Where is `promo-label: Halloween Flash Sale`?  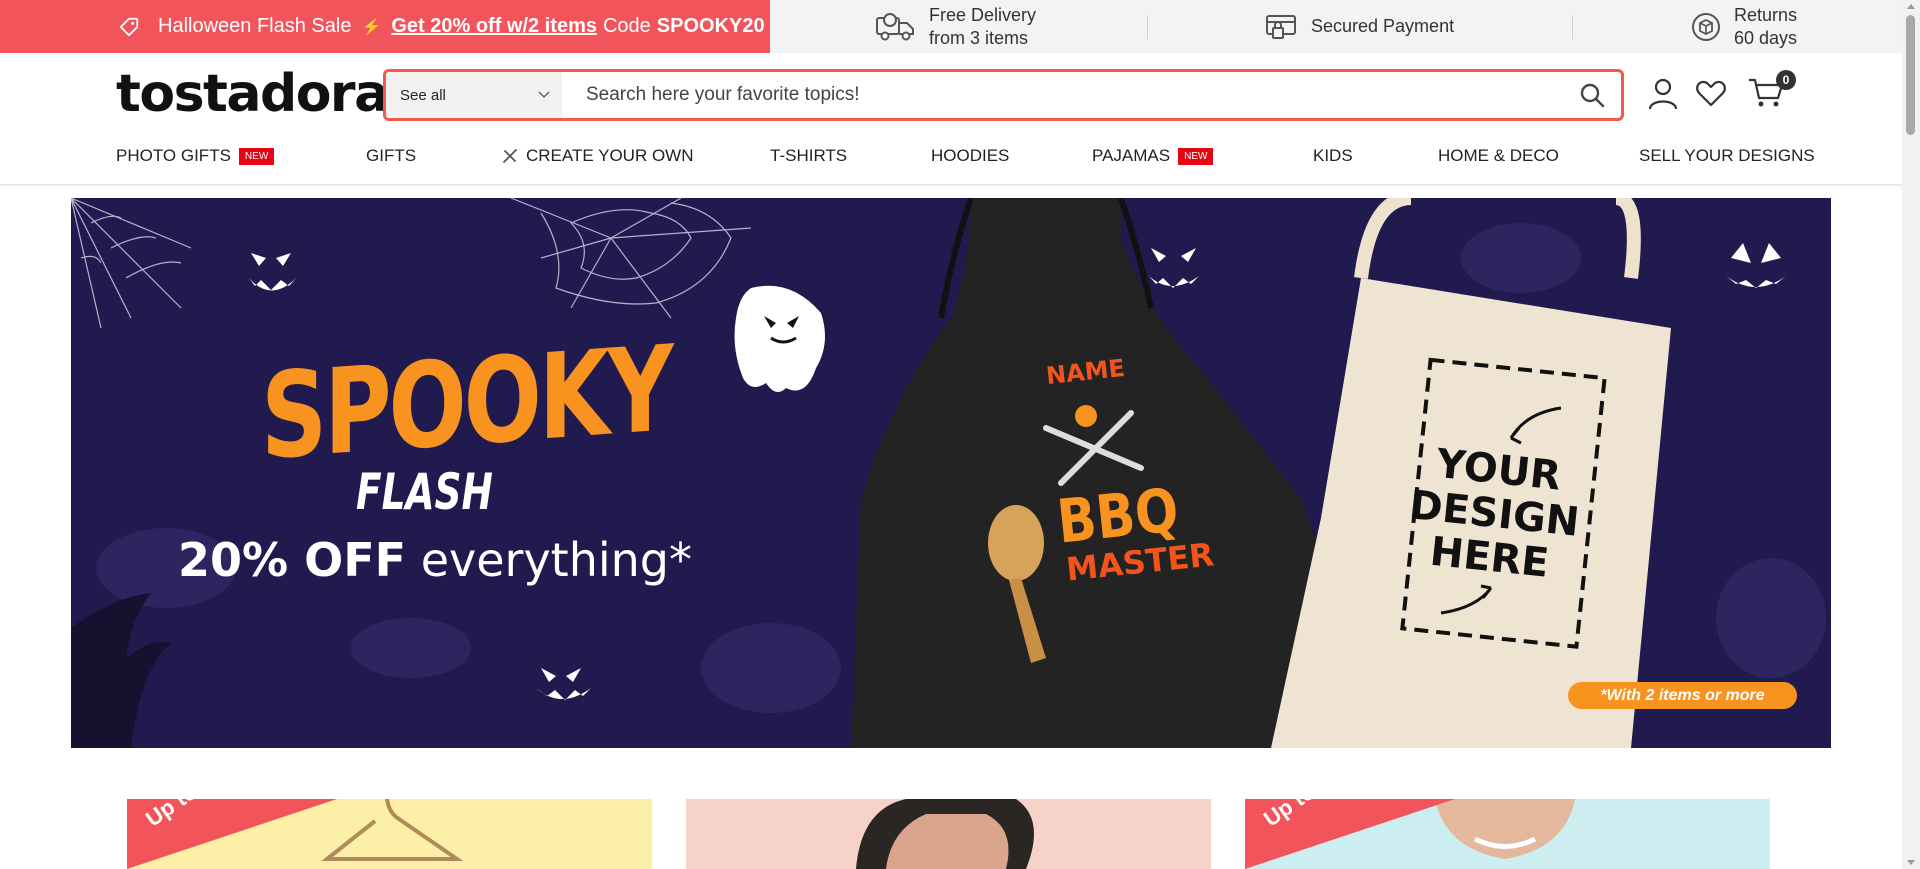 promo-label: Halloween Flash Sale is located at coordinates (255, 26).